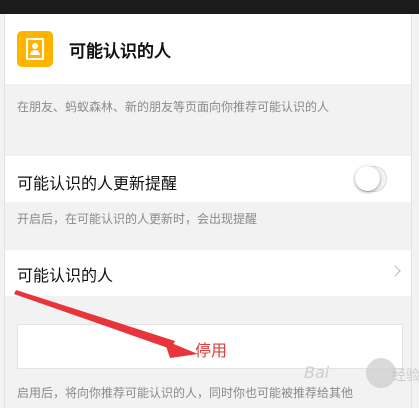 Image resolution: width=419 pixels, height=408 pixels. I want to click on watermark-tail: 经验, so click(405, 376).